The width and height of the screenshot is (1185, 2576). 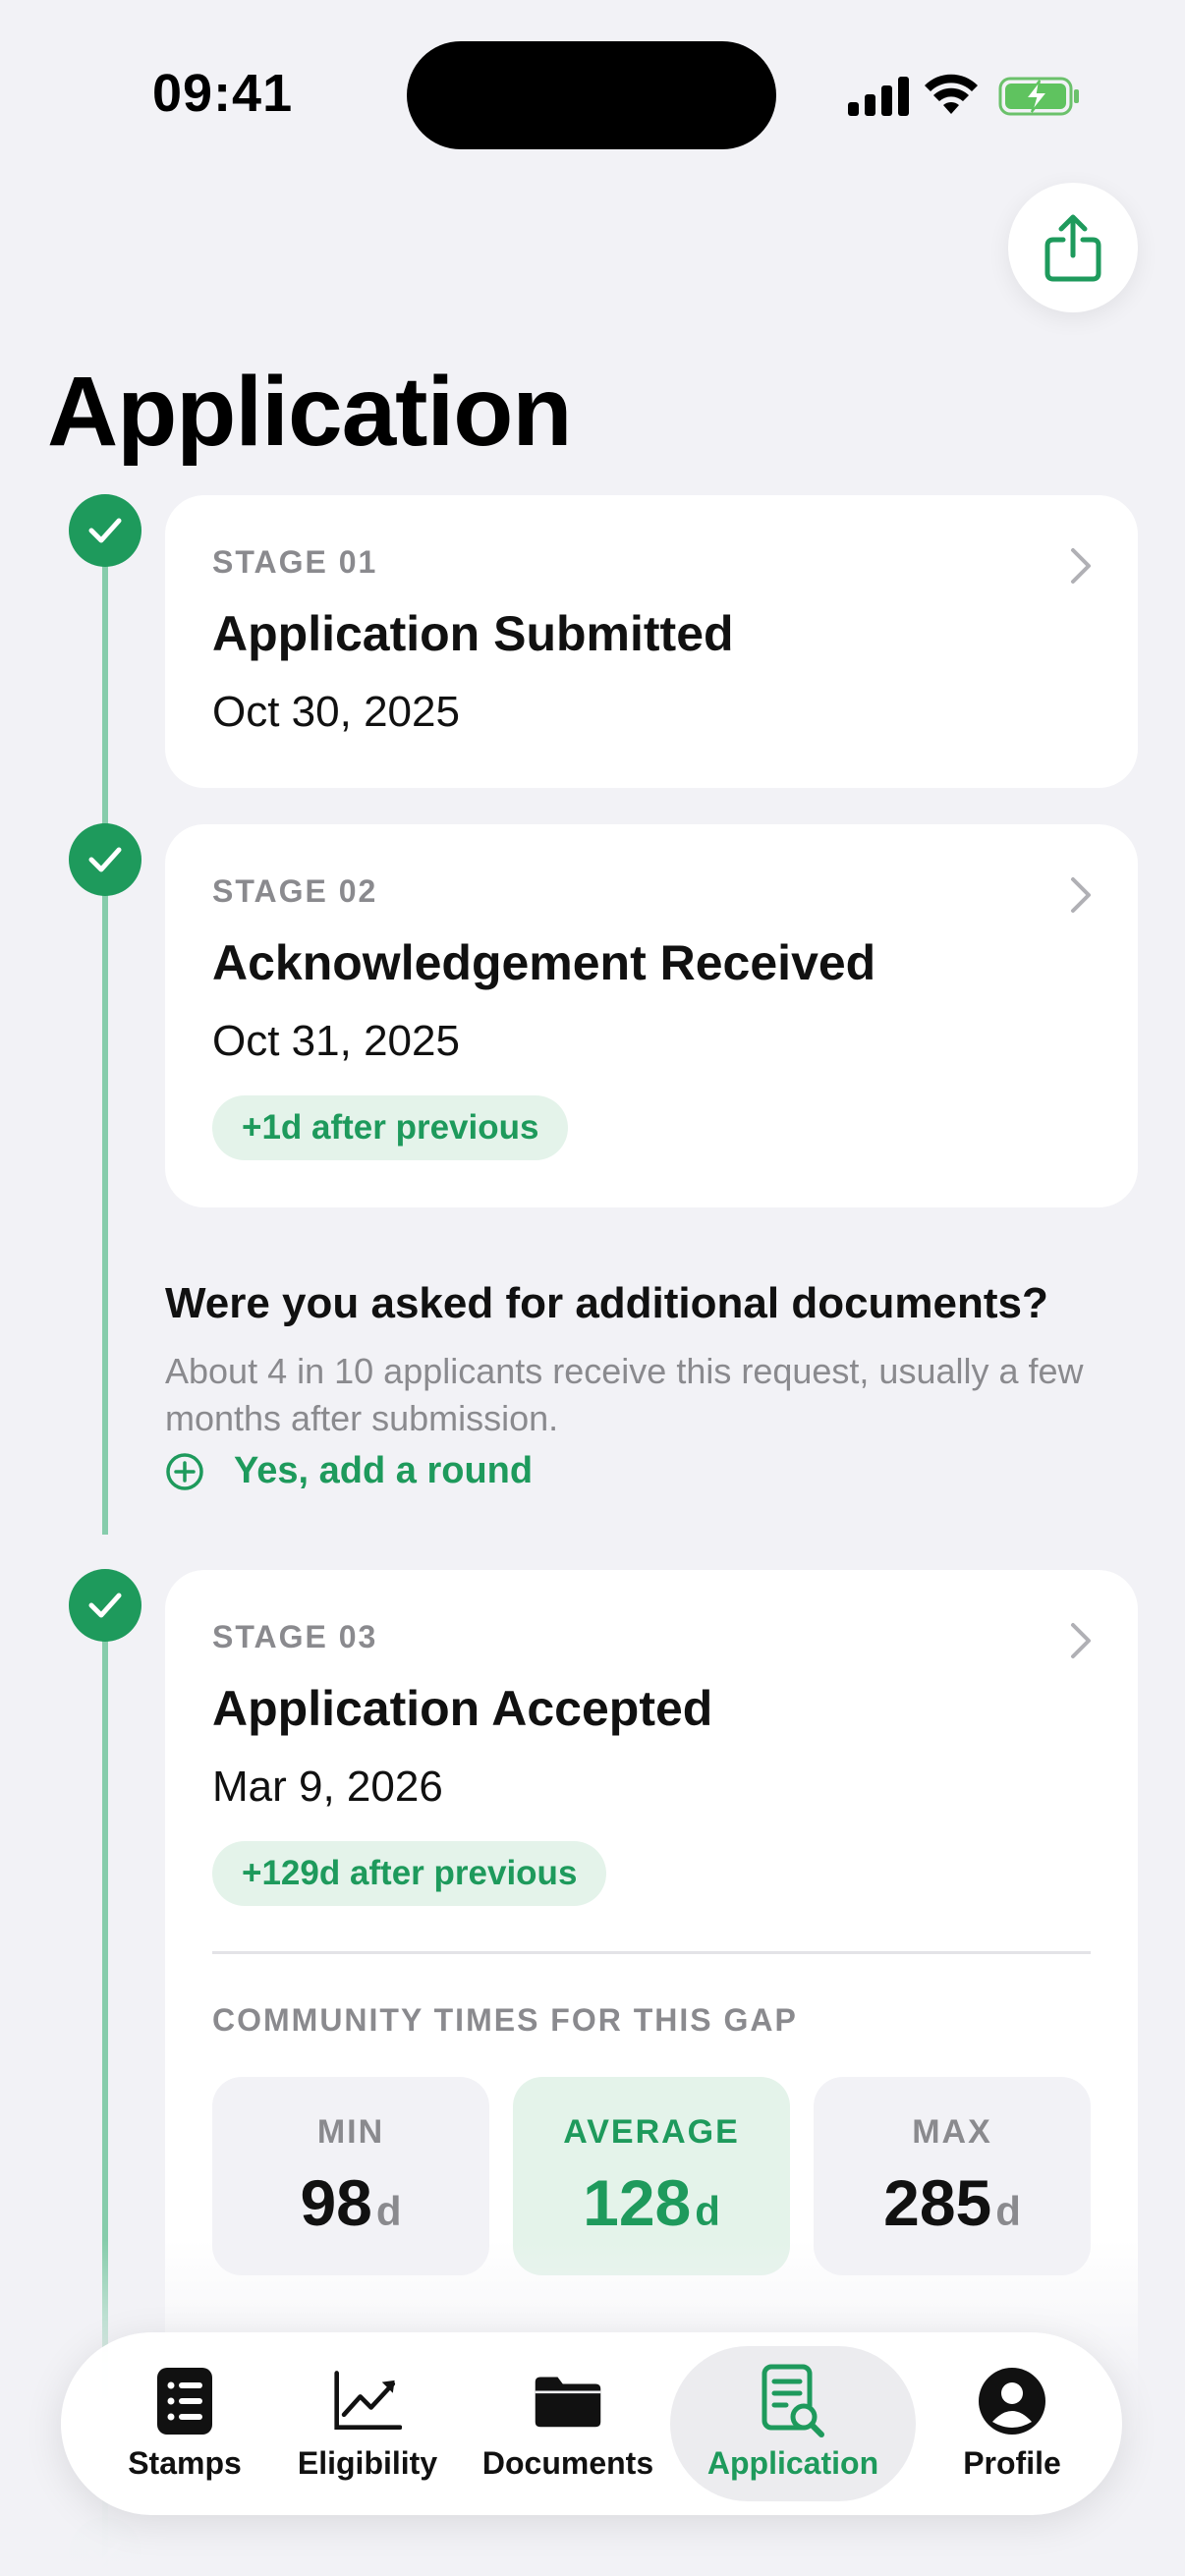 What do you see at coordinates (1012, 2401) in the screenshot?
I see `profile-icon` at bounding box center [1012, 2401].